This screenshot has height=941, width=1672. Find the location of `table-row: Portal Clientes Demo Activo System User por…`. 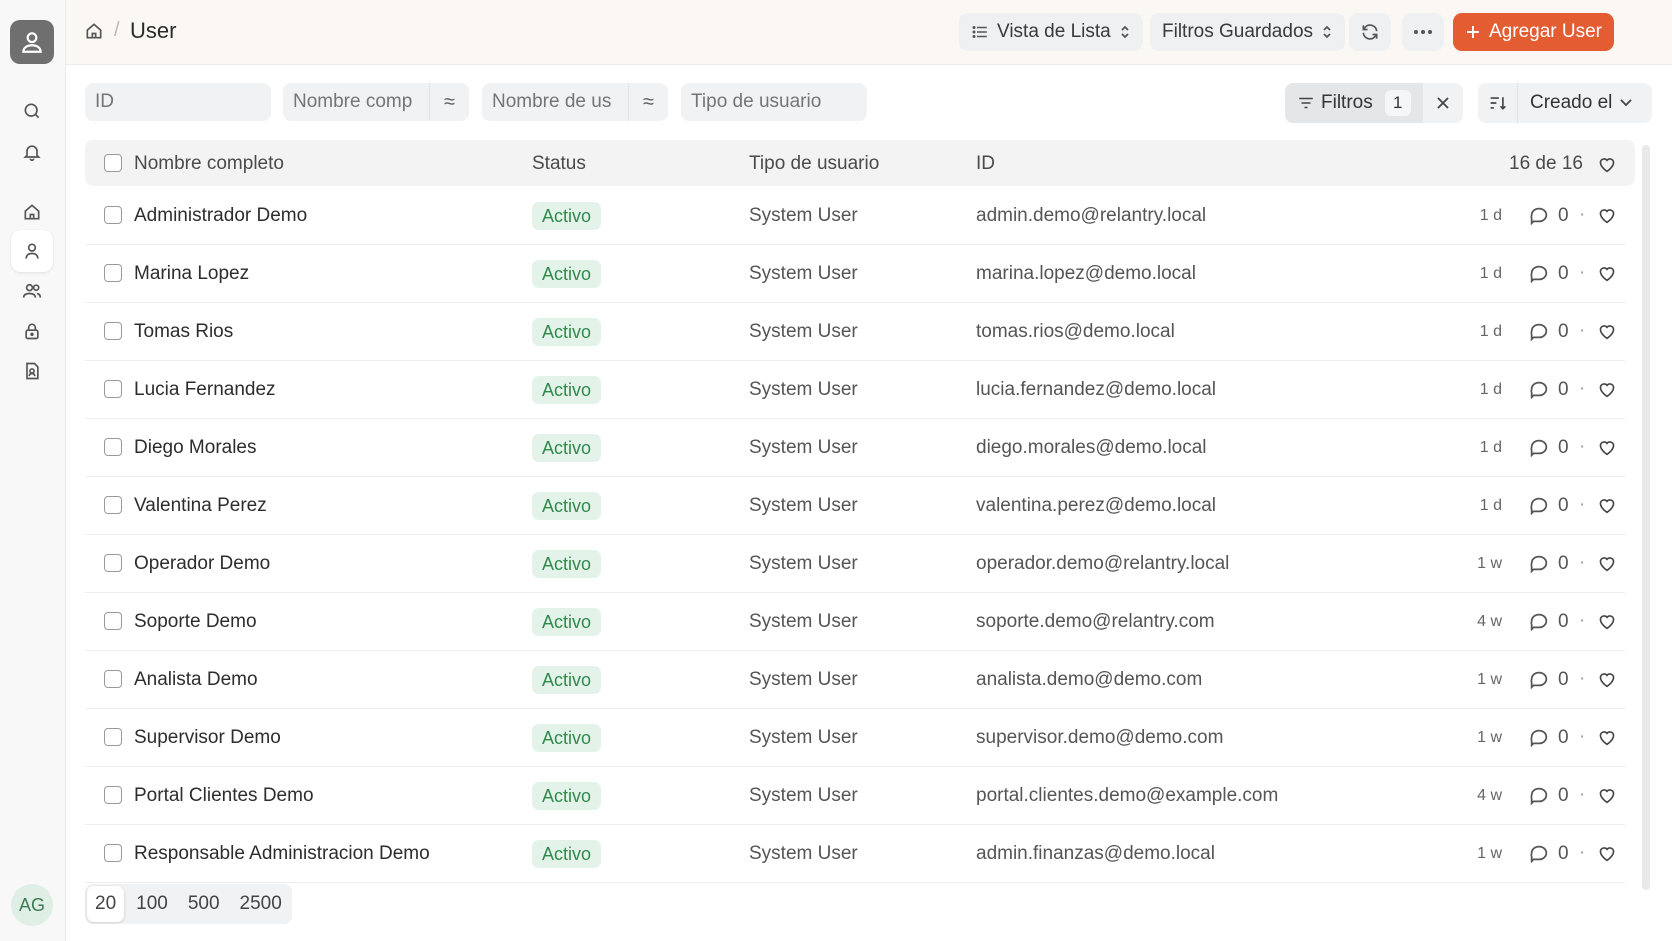

table-row: Portal Clientes Demo Activo System User por… is located at coordinates (855, 796).